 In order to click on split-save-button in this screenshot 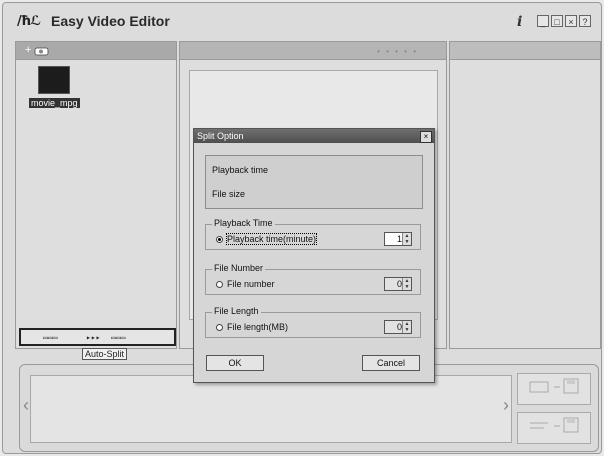, I will do `click(554, 428)`.